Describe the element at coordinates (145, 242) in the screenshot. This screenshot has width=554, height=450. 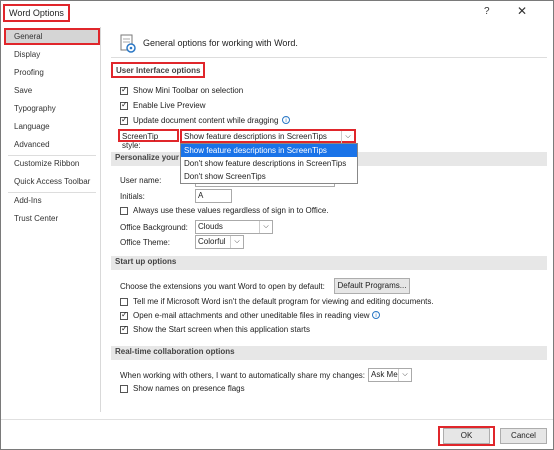
I see `office-theme-label: Office Theme:` at that location.